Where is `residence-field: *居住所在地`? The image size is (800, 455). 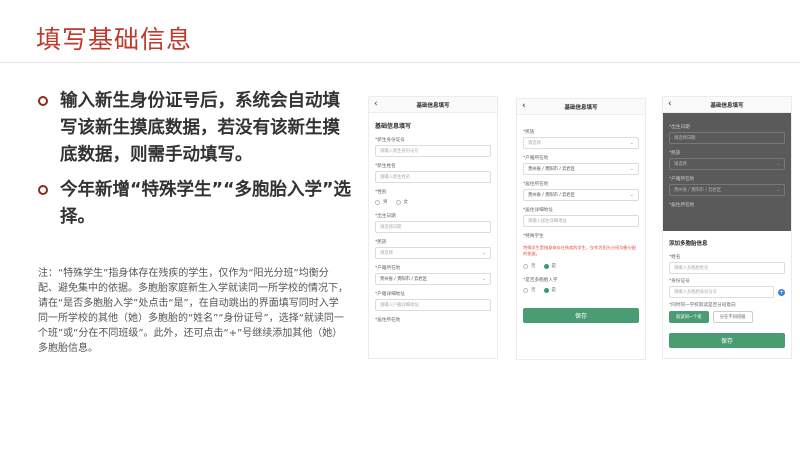
residence-field: *居住所在地 is located at coordinates (727, 206).